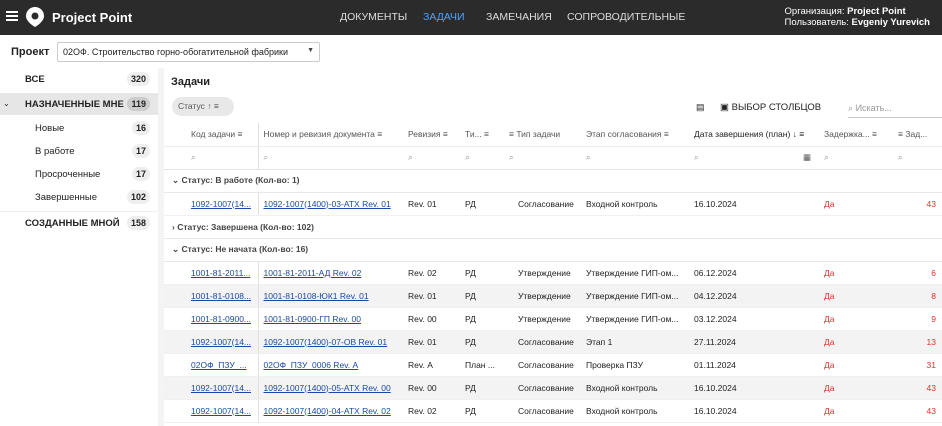 This screenshot has width=942, height=426. I want to click on cell-doc-link: 02ОФ_ПЗУ_0006 Rev. А, so click(330, 365).